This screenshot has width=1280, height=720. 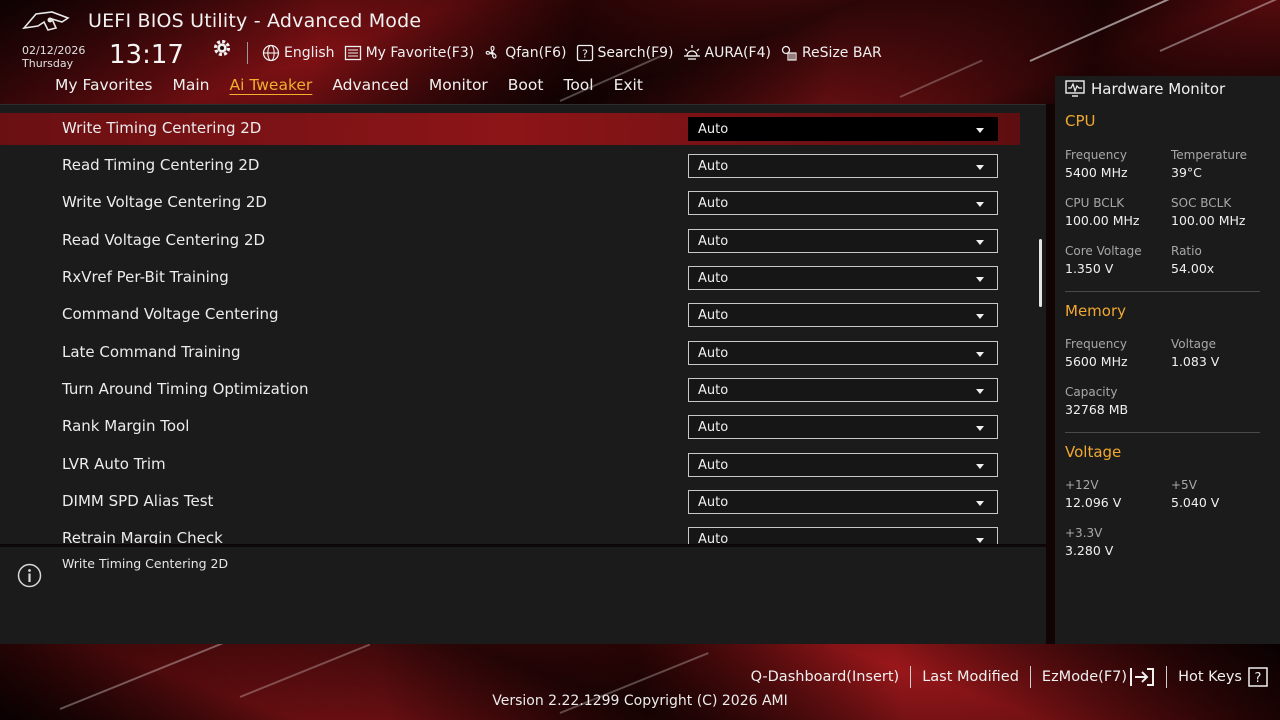 What do you see at coordinates (104, 85) in the screenshot?
I see `tab-my-favorites: My Favorites` at bounding box center [104, 85].